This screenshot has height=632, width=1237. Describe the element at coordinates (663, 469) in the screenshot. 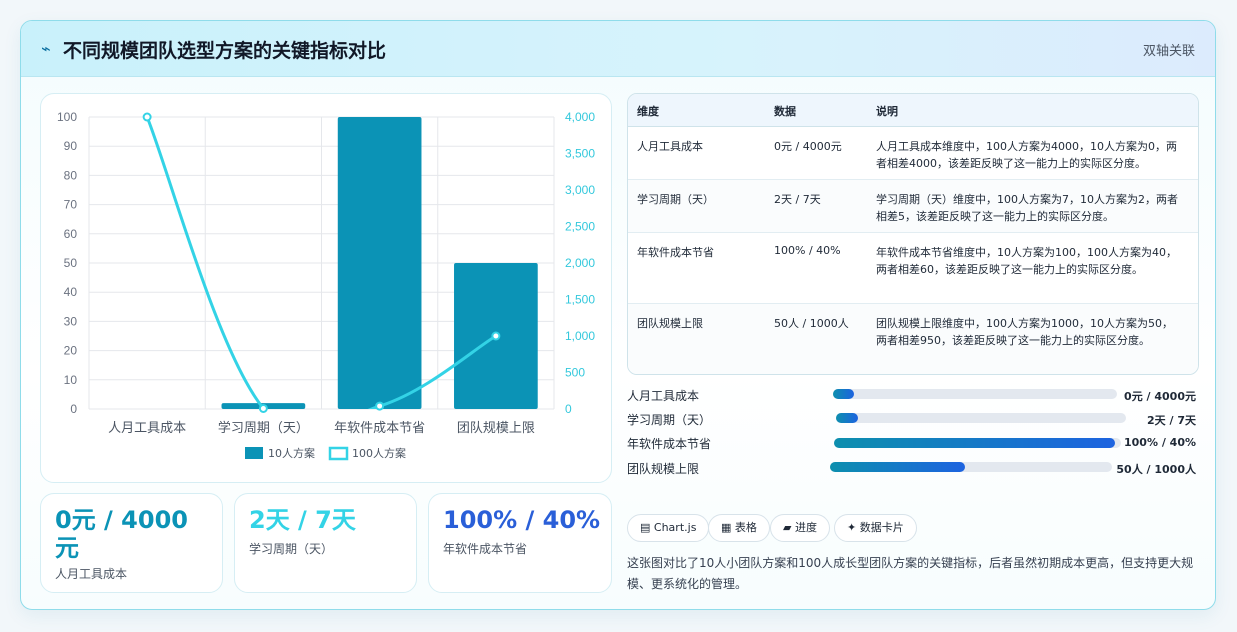

I see `progress-label: 团队规模上限` at that location.